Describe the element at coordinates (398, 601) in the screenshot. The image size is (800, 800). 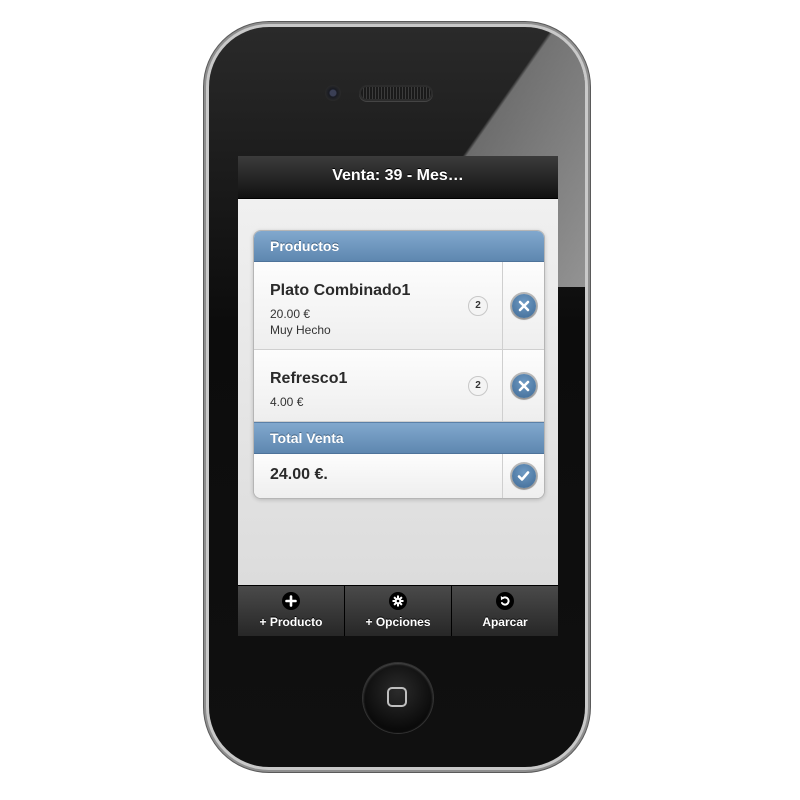
I see `gear-icon` at that location.